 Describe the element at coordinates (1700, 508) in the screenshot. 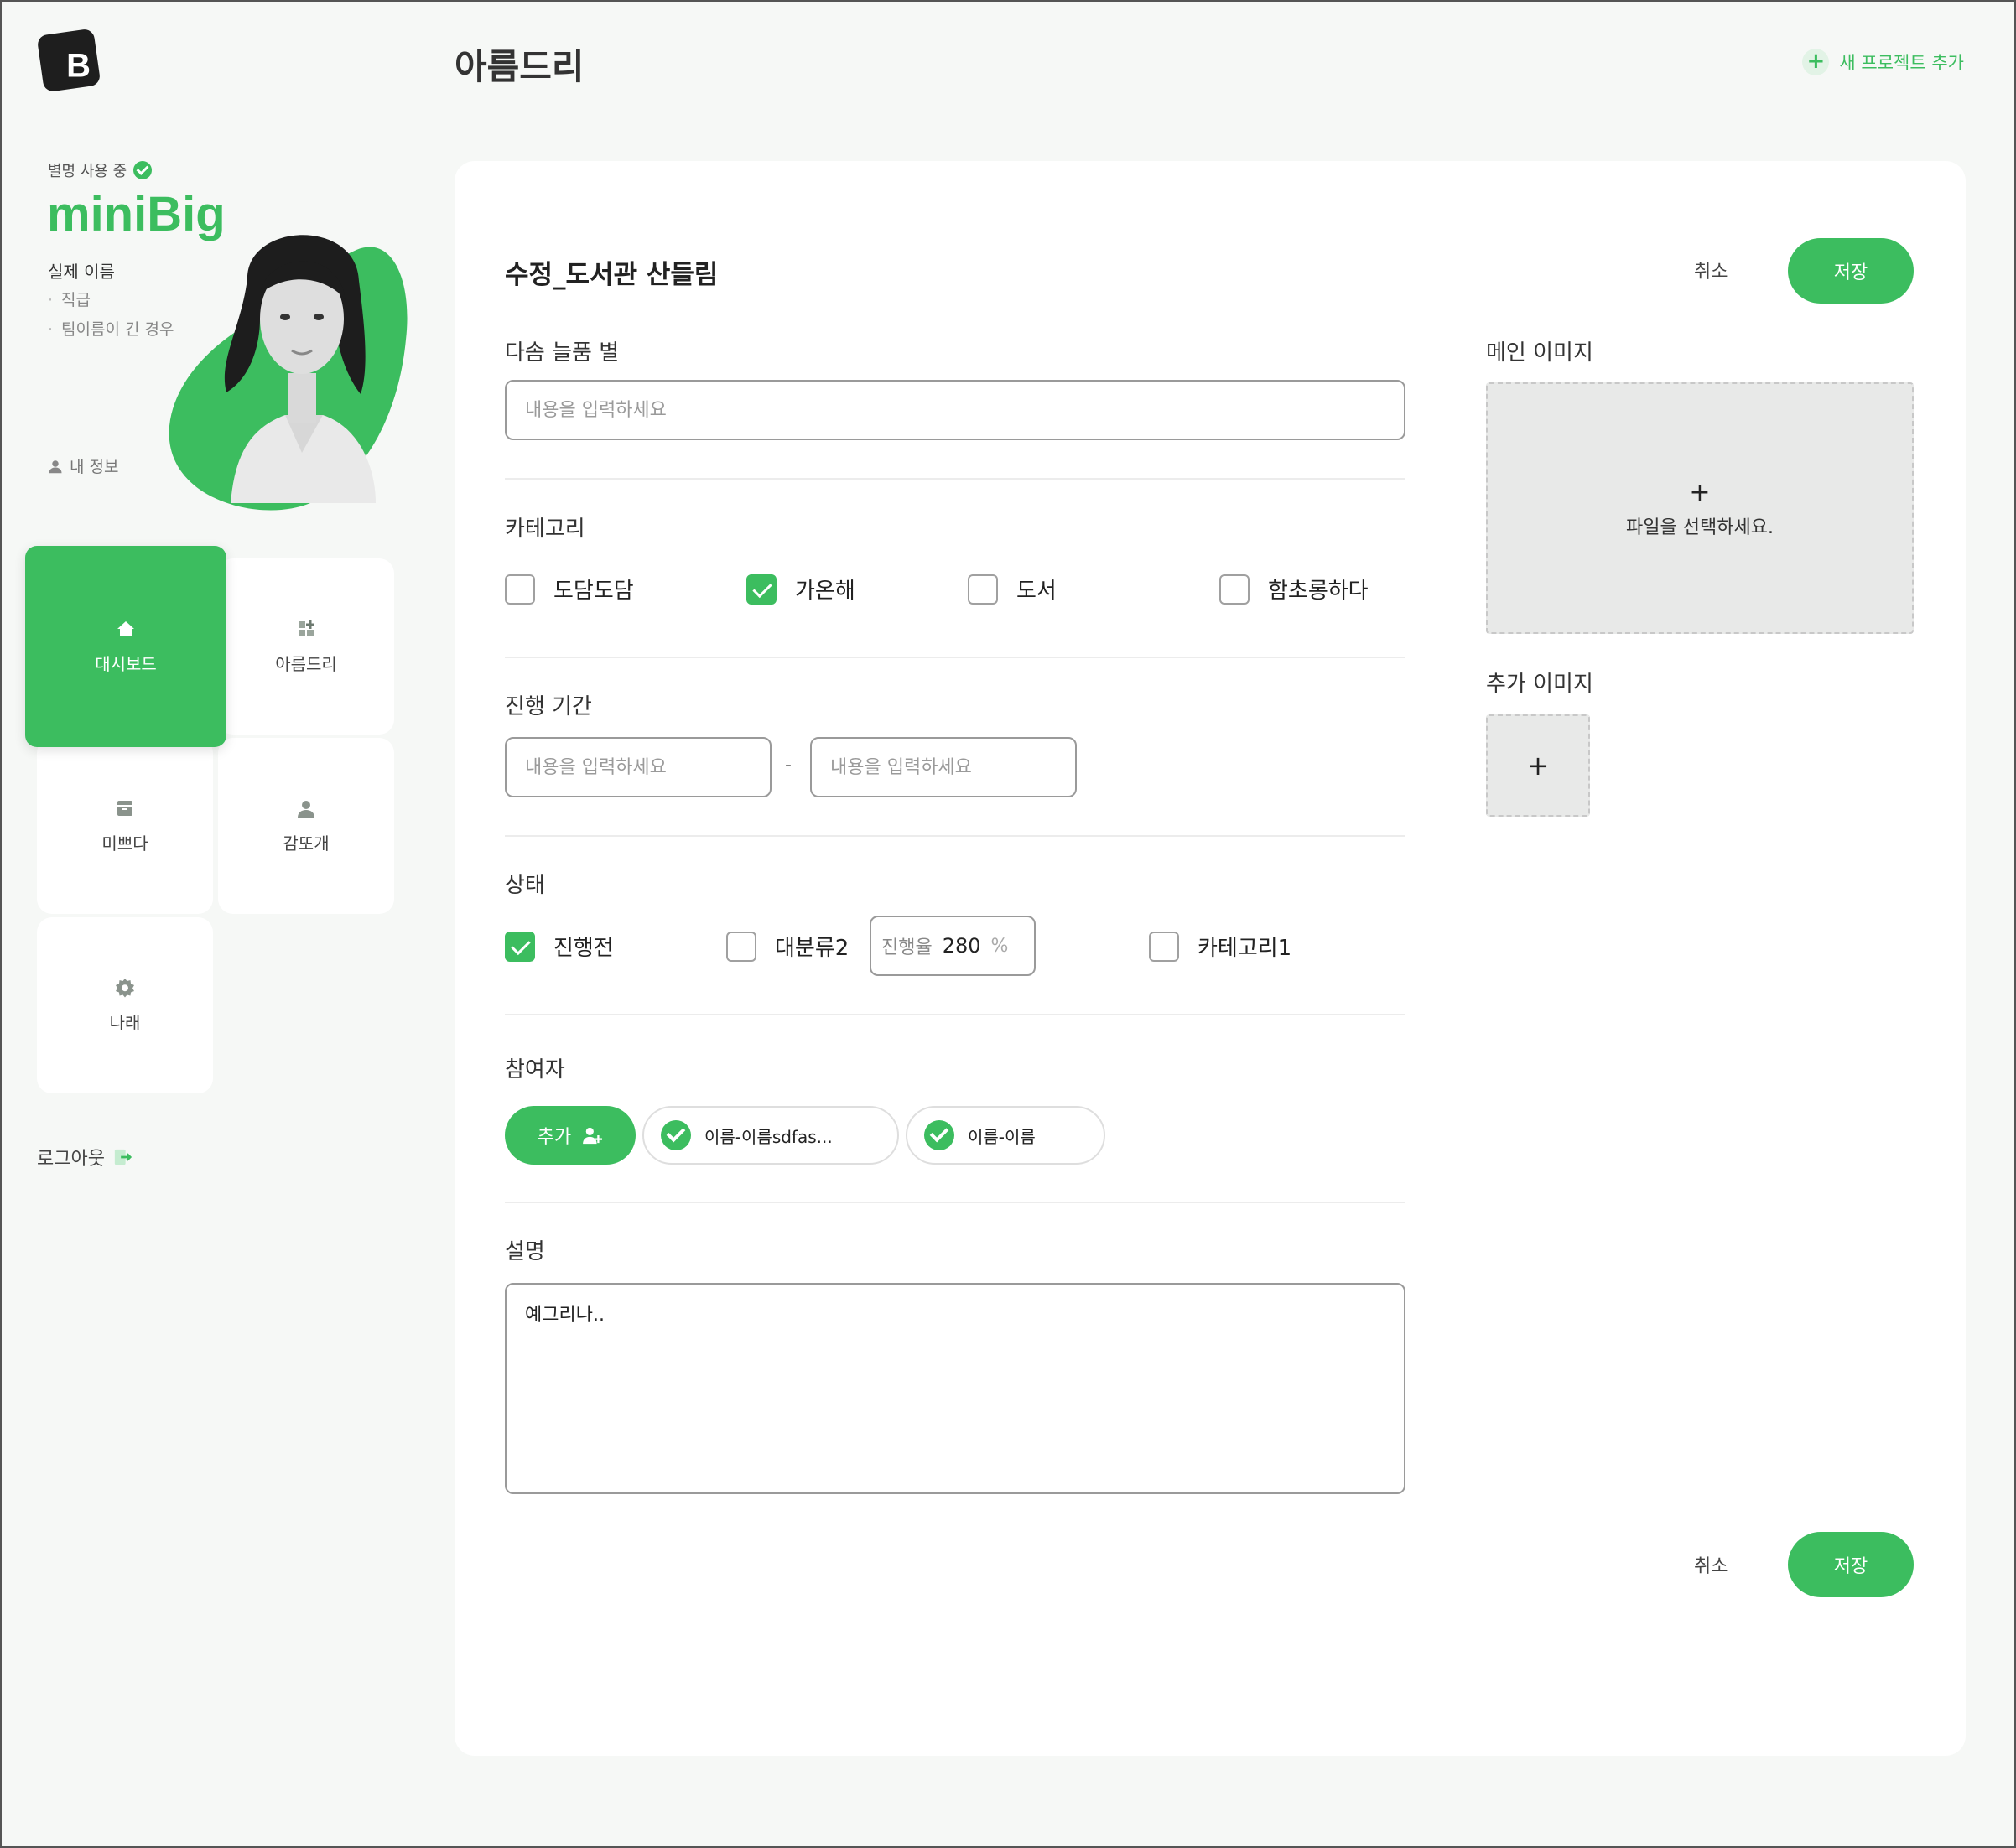

I see `main-image-dropzone: + 파일을 선택하세요.` at that location.